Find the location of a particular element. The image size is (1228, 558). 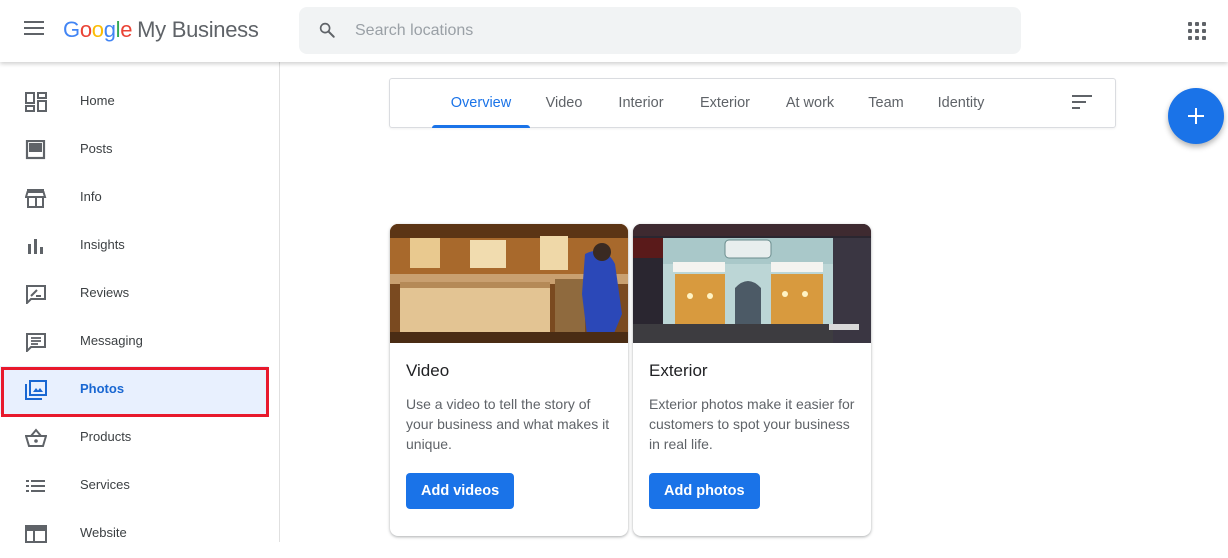

main-menu-icon is located at coordinates (35, 31).